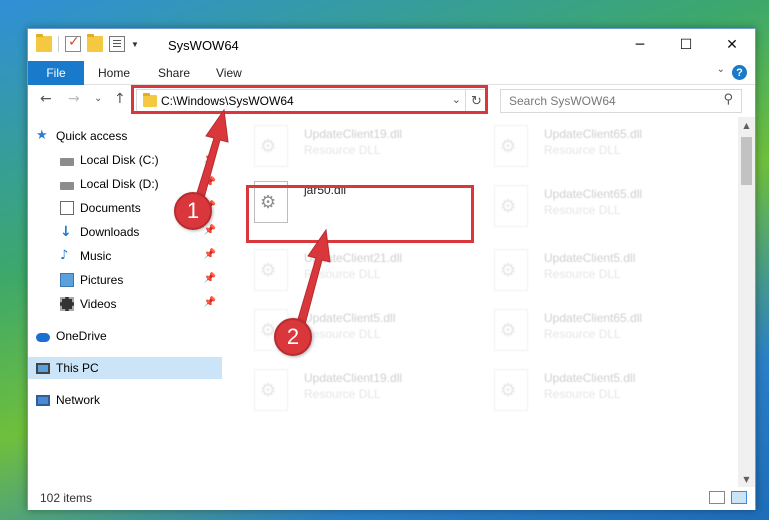 This screenshot has height=520, width=769. What do you see at coordinates (640, 45) in the screenshot?
I see `minimize-button: ─` at bounding box center [640, 45].